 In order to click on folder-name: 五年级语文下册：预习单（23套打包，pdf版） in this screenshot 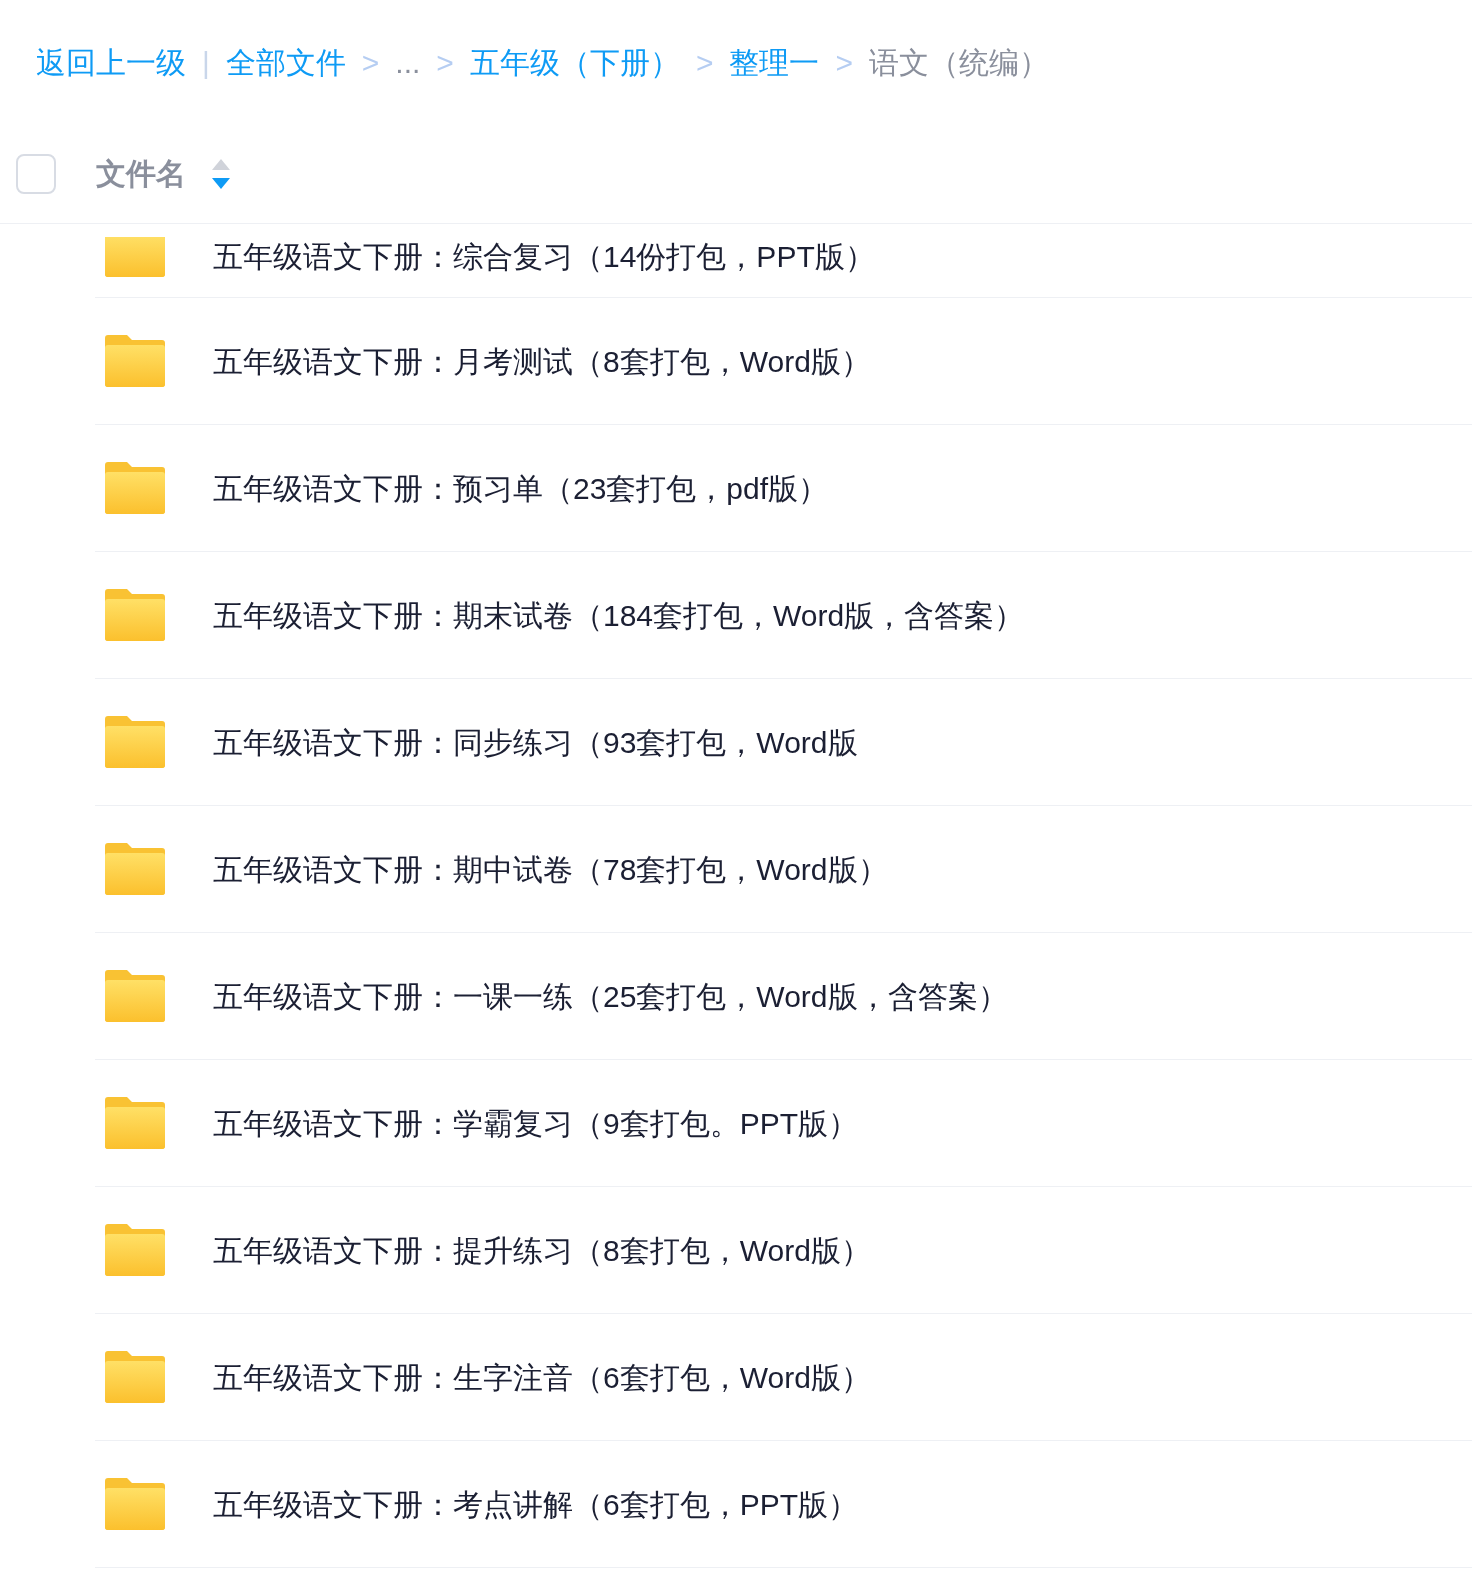, I will do `click(521, 488)`.